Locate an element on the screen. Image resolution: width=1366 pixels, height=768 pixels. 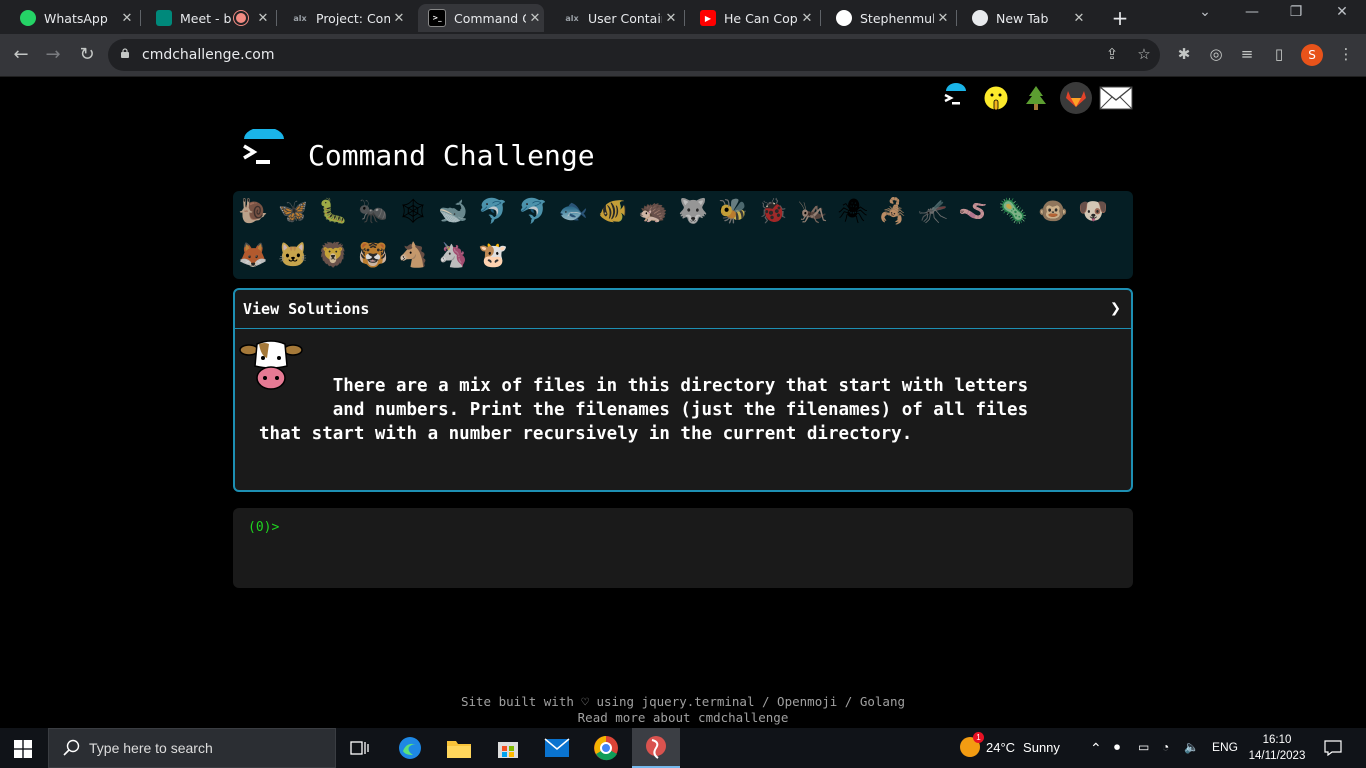
battery-icon: ▭ is located at coordinates (1143, 747).